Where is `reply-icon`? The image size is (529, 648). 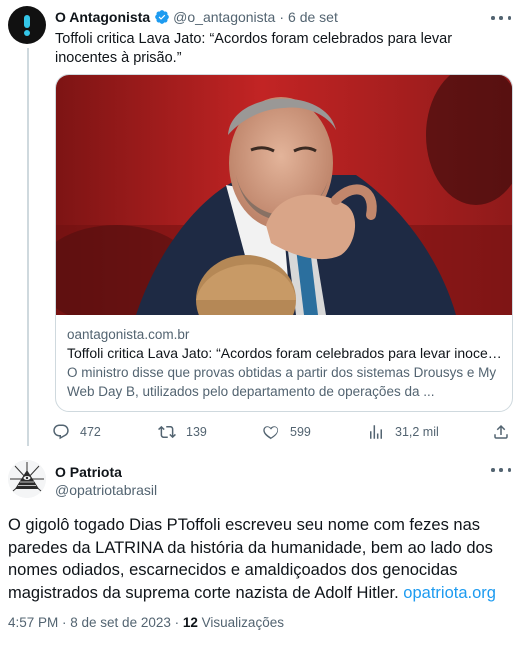
reply-icon is located at coordinates (61, 432).